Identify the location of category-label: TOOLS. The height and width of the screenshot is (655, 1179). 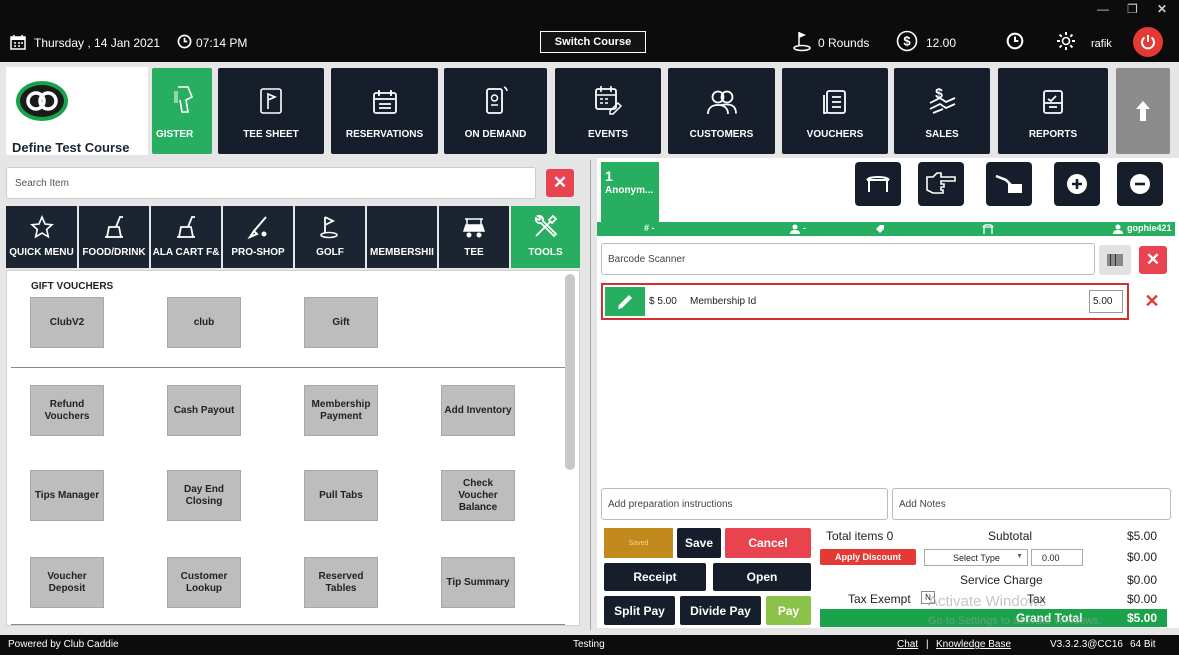
(545, 252).